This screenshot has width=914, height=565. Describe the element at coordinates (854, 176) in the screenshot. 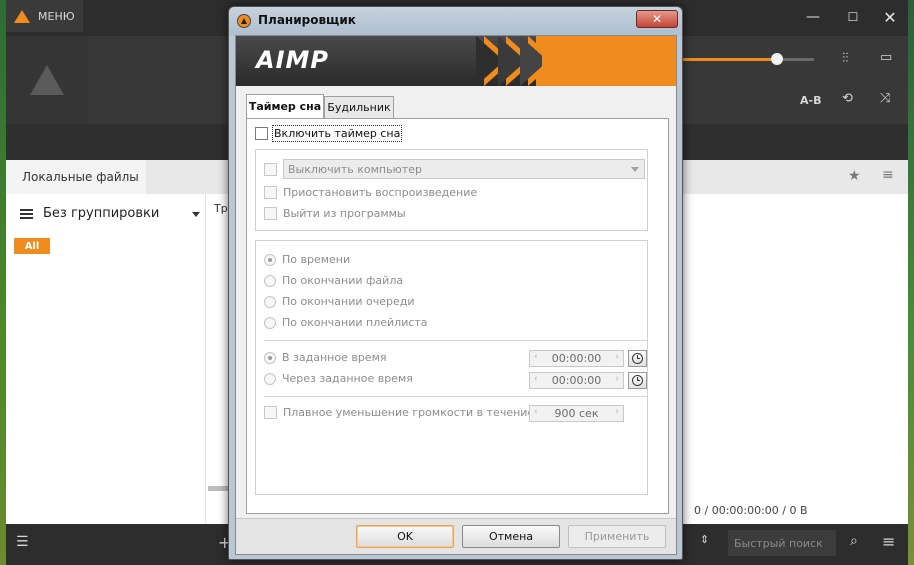

I see `star-icon: ★` at that location.